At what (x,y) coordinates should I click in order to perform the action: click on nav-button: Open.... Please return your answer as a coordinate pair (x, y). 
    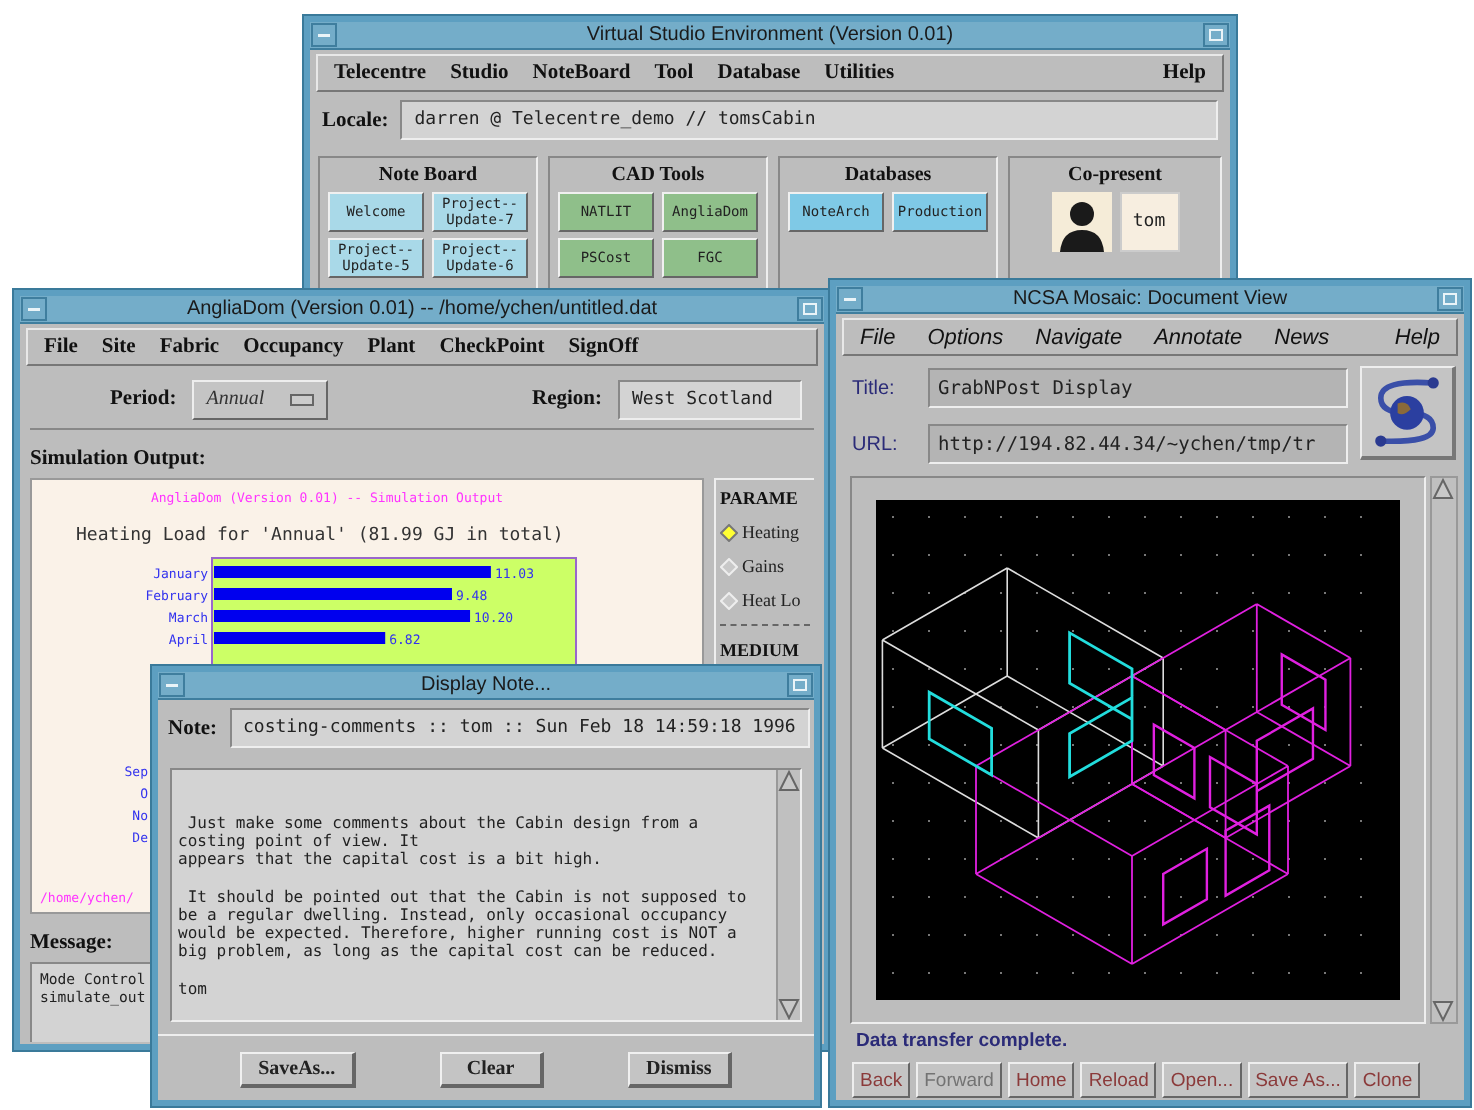
    Looking at the image, I should click on (1202, 1080).